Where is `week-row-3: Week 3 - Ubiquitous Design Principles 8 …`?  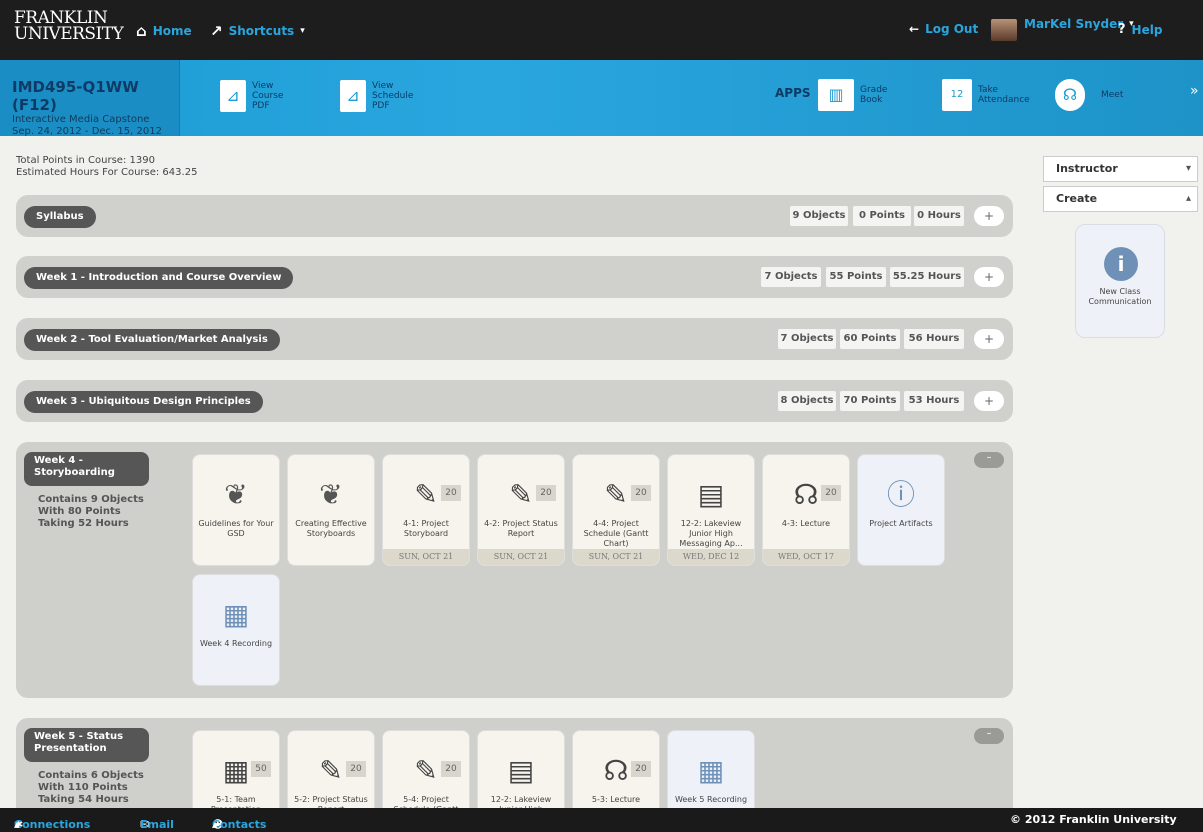
week-row-3: Week 3 - Ubiquitous Design Principles 8 … is located at coordinates (514, 401).